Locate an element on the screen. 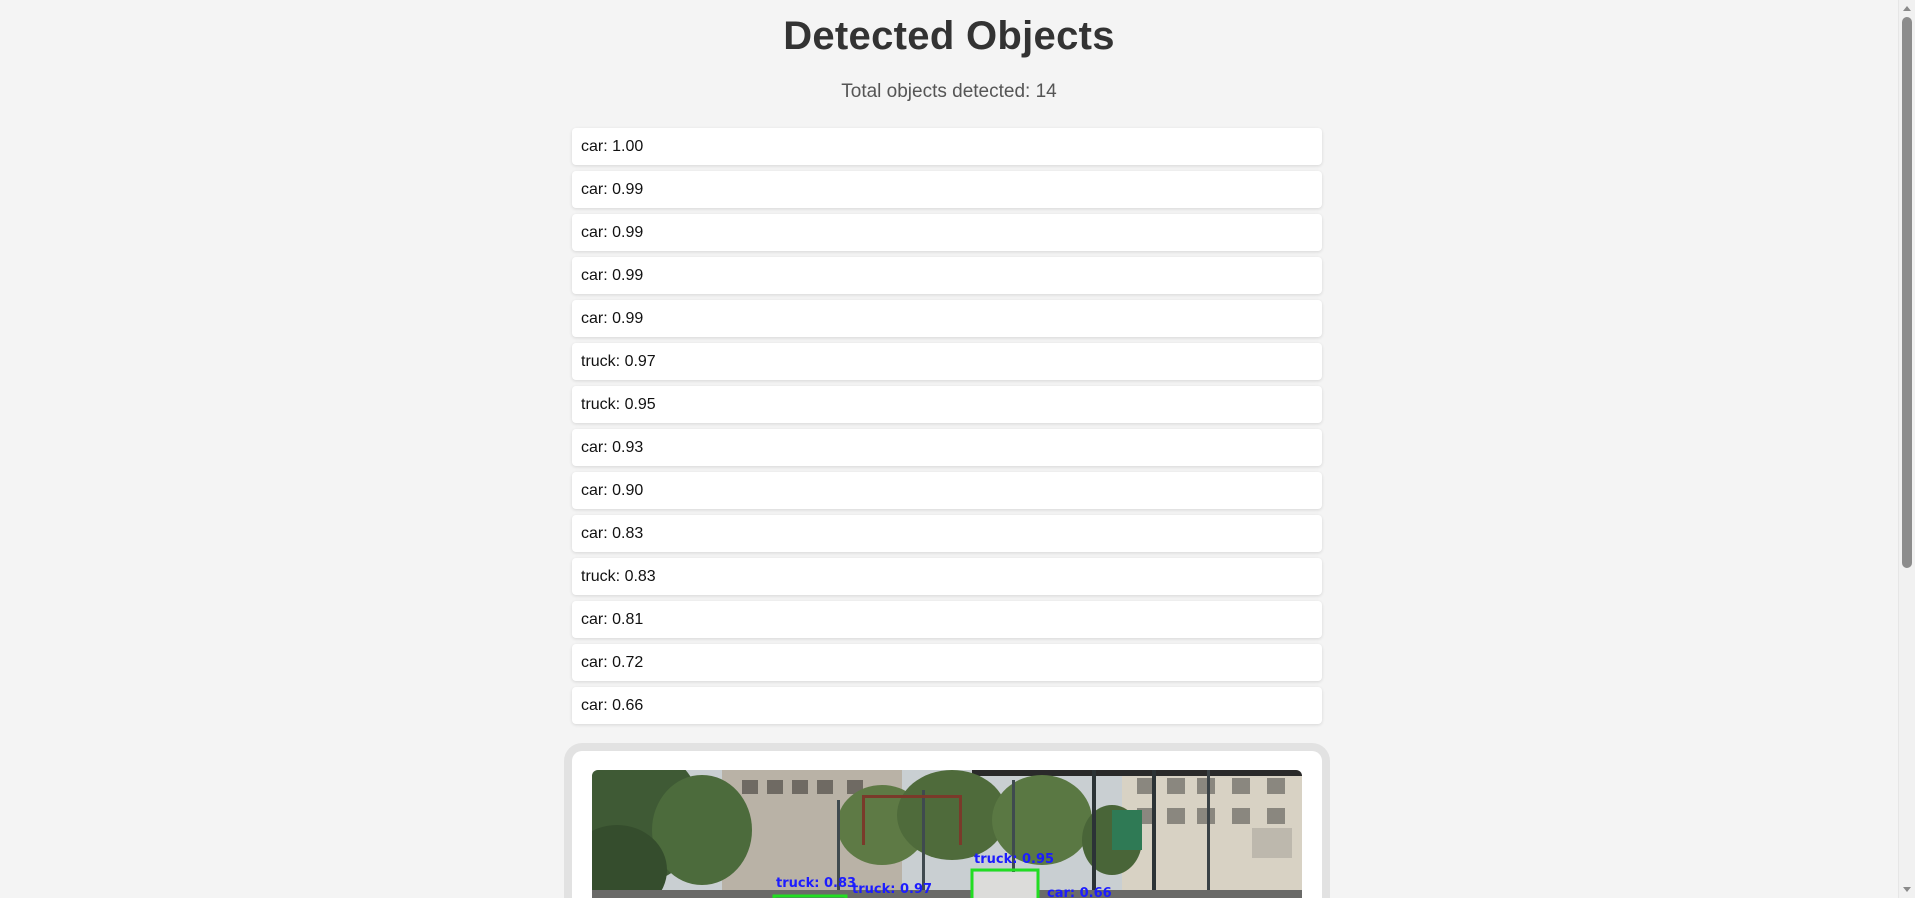 This screenshot has width=1915, height=898. street-scene-illustration is located at coordinates (947, 834).